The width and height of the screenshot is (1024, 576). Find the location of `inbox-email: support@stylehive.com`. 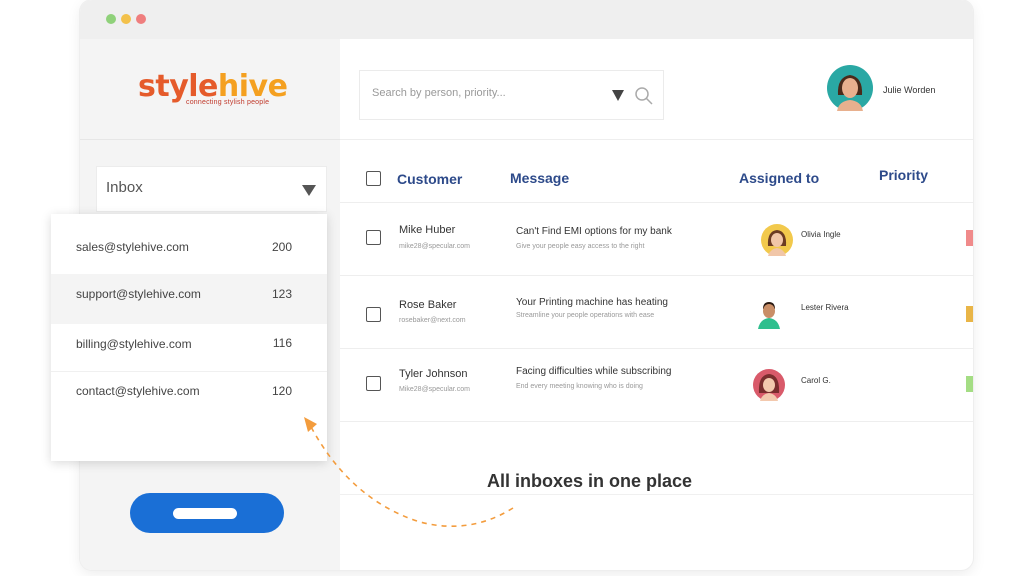

inbox-email: support@stylehive.com is located at coordinates (138, 294).